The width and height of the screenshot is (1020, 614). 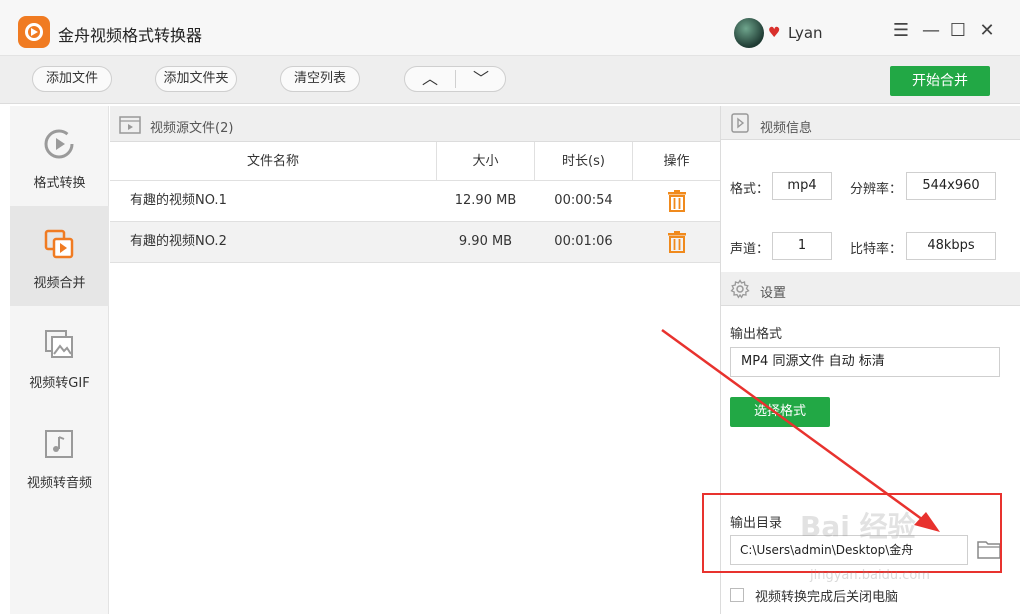 I want to click on user-name: Lyan, so click(x=805, y=33).